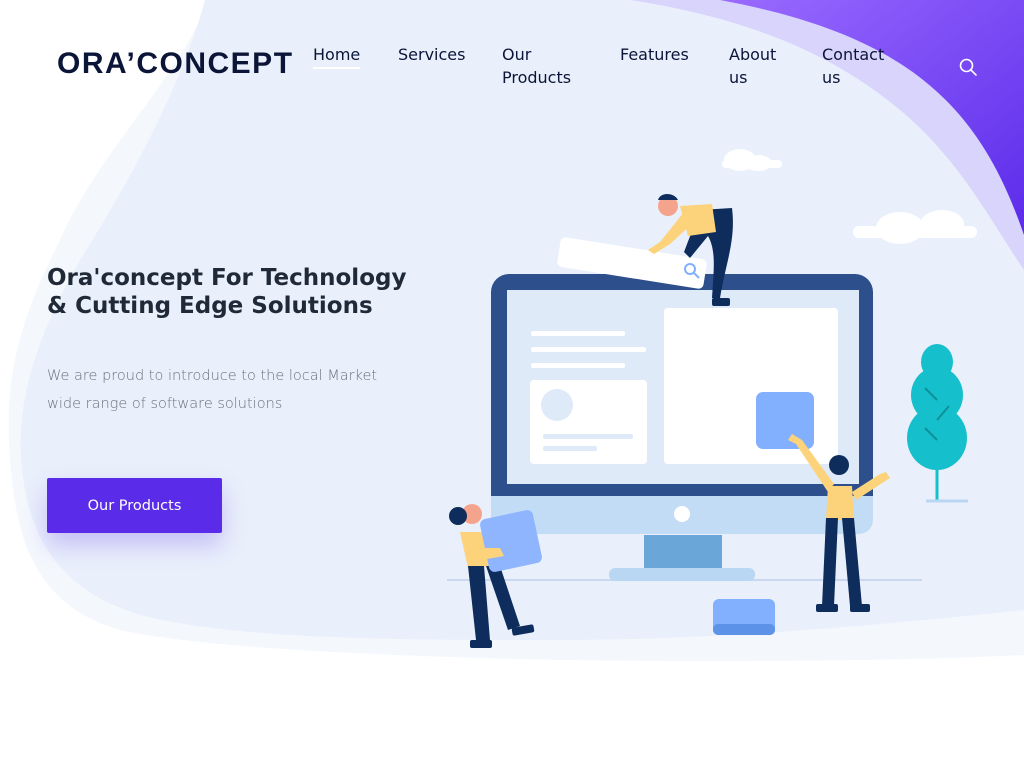 This screenshot has width=1024, height=768. What do you see at coordinates (431, 54) in the screenshot?
I see `nav-item-services: Services` at bounding box center [431, 54].